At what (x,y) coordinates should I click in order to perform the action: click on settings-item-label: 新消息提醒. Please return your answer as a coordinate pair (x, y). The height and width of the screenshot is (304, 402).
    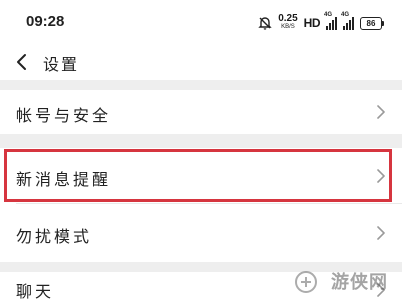
    Looking at the image, I should click on (64, 179).